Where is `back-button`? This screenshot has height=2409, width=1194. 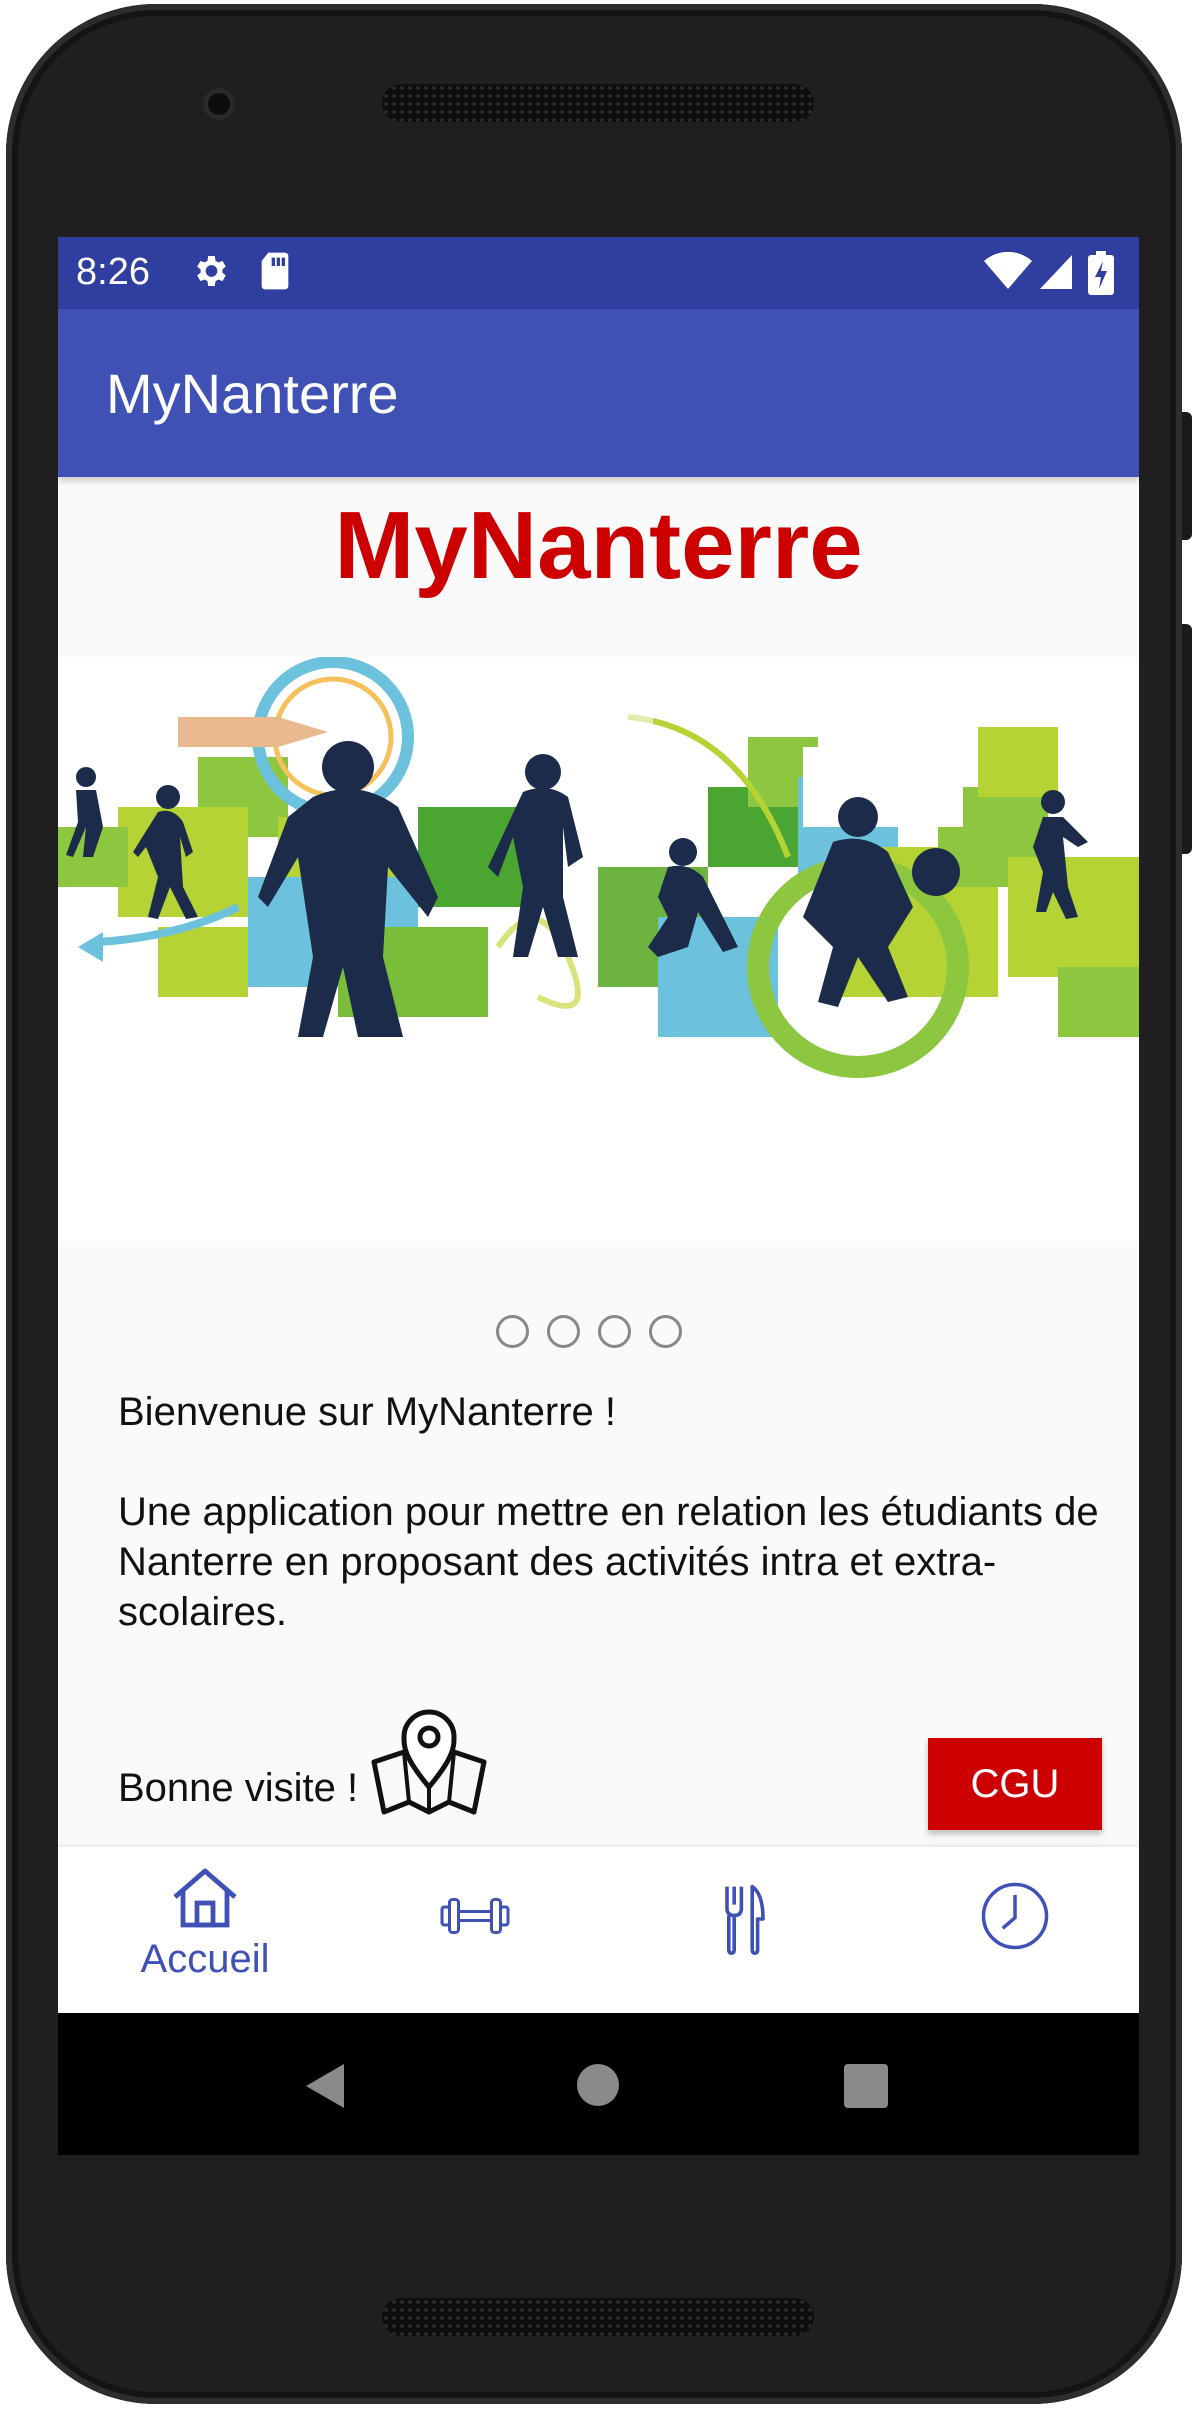
back-button is located at coordinates (325, 2086).